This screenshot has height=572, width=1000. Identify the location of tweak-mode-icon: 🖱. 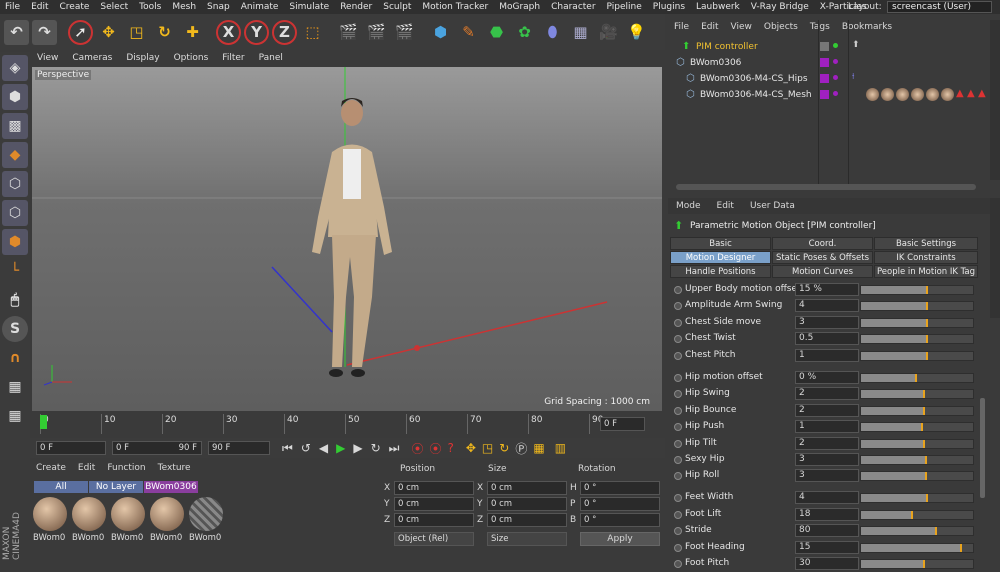
(15, 300).